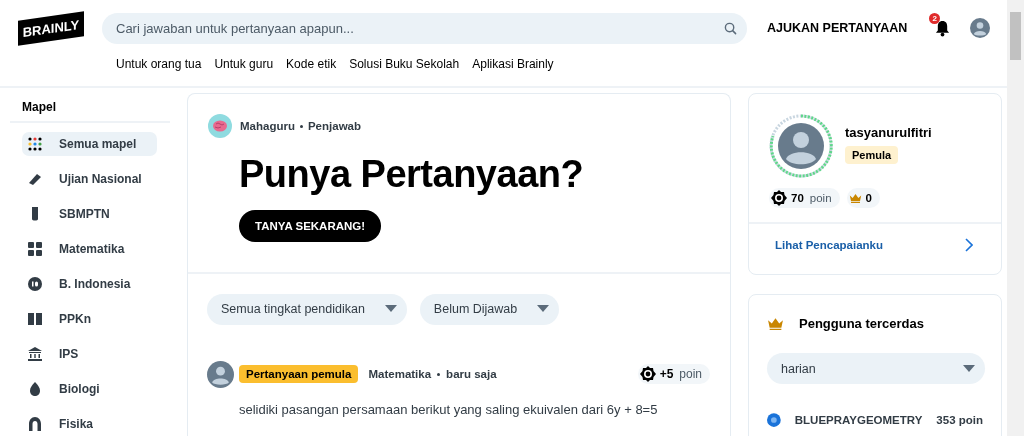 The image size is (1024, 436). What do you see at coordinates (872, 155) in the screenshot?
I see `rank-badge: Pemula` at bounding box center [872, 155].